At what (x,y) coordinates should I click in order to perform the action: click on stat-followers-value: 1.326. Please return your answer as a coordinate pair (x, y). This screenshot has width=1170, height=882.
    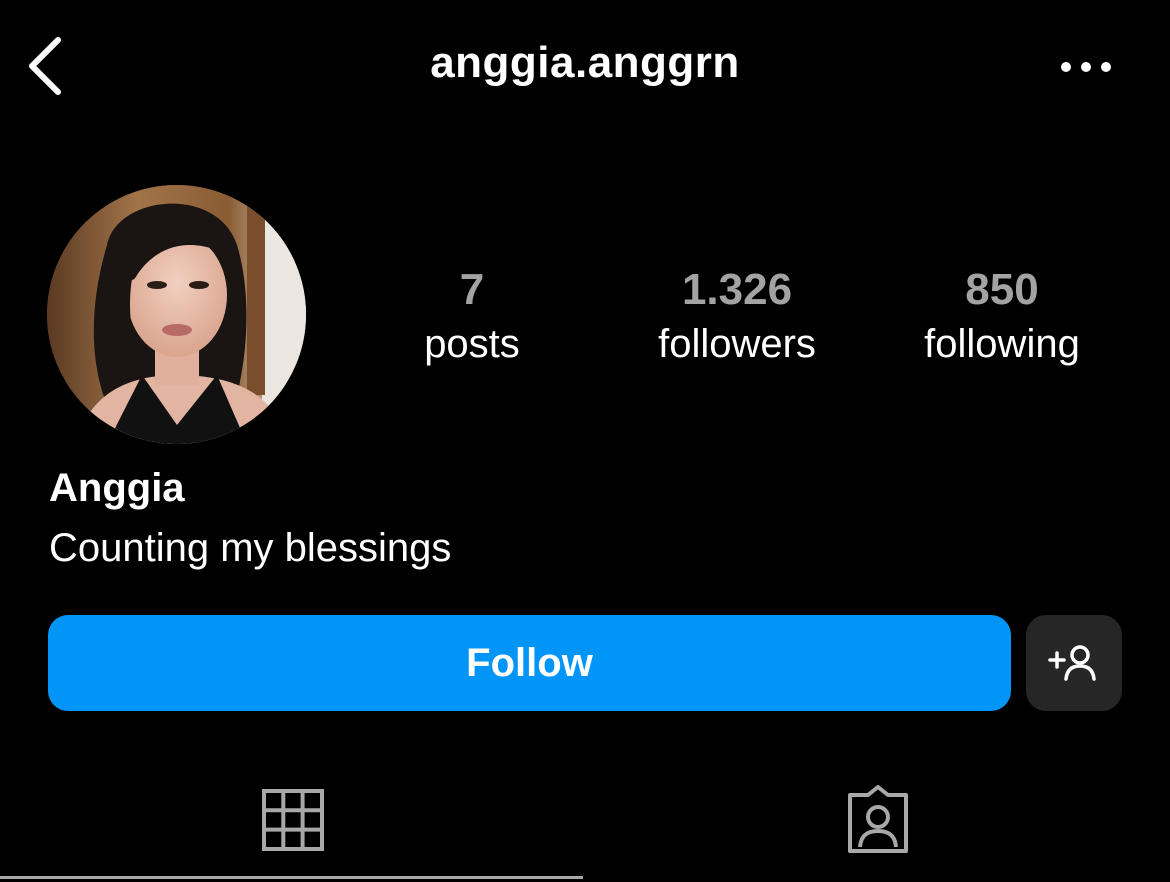
    Looking at the image, I should click on (737, 289).